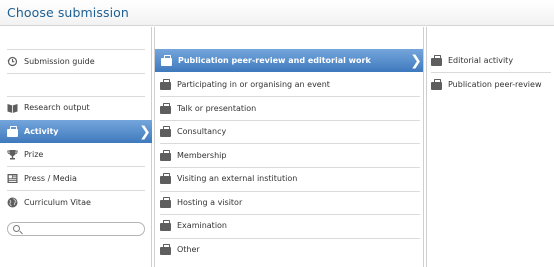 The image size is (554, 267). I want to click on menu-item-hosting-visitor: Hosting a visitor, so click(290, 202).